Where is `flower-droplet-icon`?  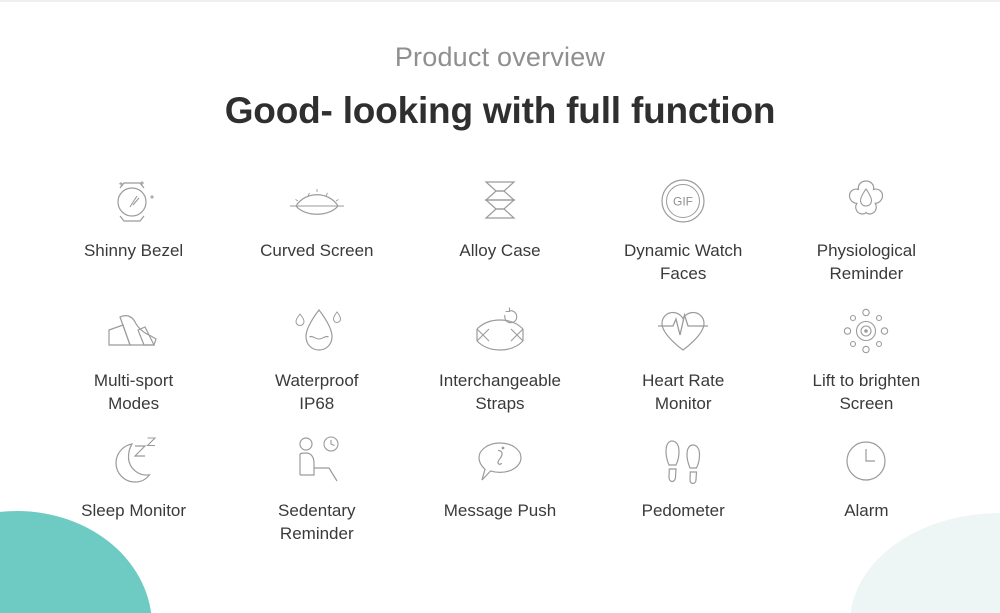
flower-droplet-icon is located at coordinates (866, 201).